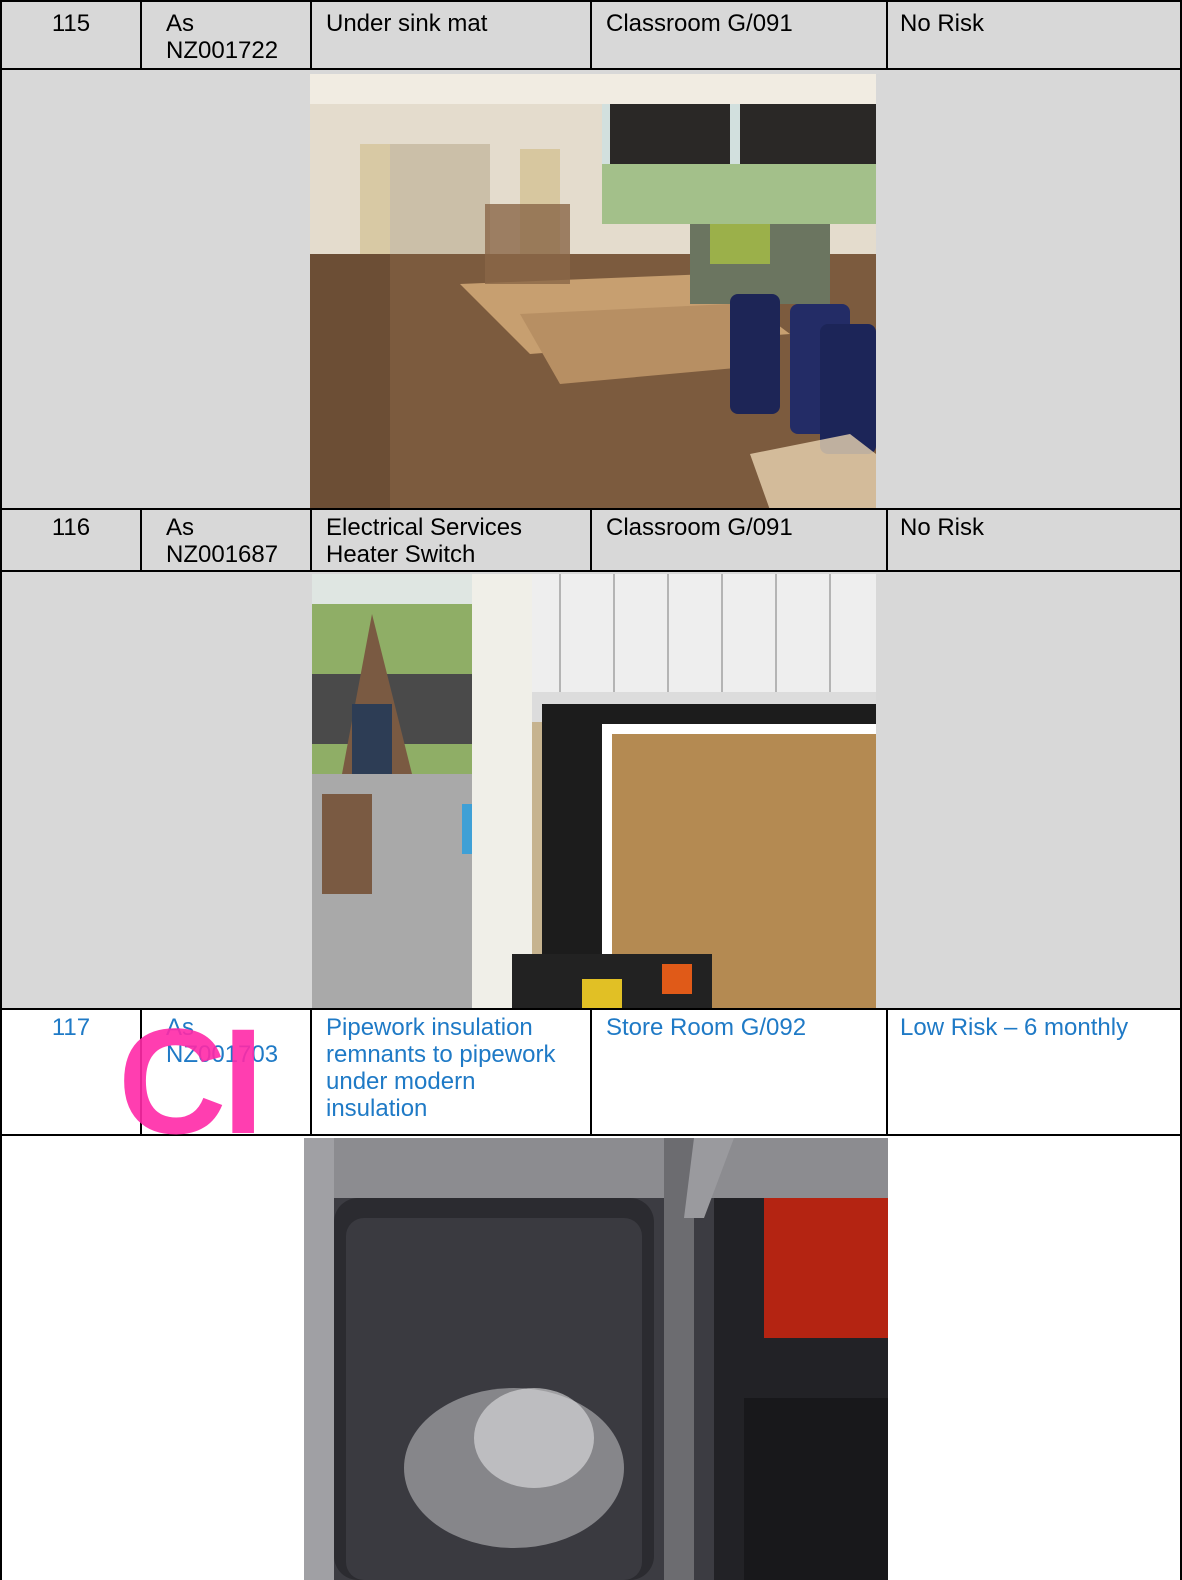 Image resolution: width=1182 pixels, height=1580 pixels. Describe the element at coordinates (70, 36) in the screenshot. I see `item-number: 115` at that location.